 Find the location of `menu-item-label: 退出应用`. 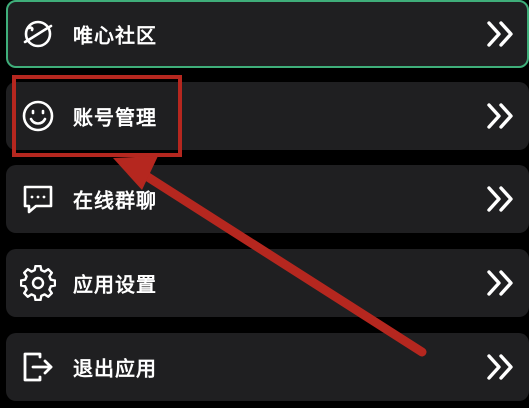

menu-item-label: 退出应用 is located at coordinates (115, 368).